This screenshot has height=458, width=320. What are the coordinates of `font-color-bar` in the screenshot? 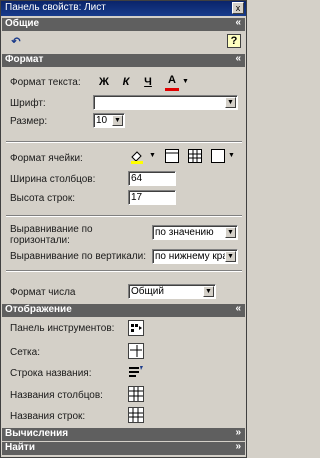 It's located at (172, 89).